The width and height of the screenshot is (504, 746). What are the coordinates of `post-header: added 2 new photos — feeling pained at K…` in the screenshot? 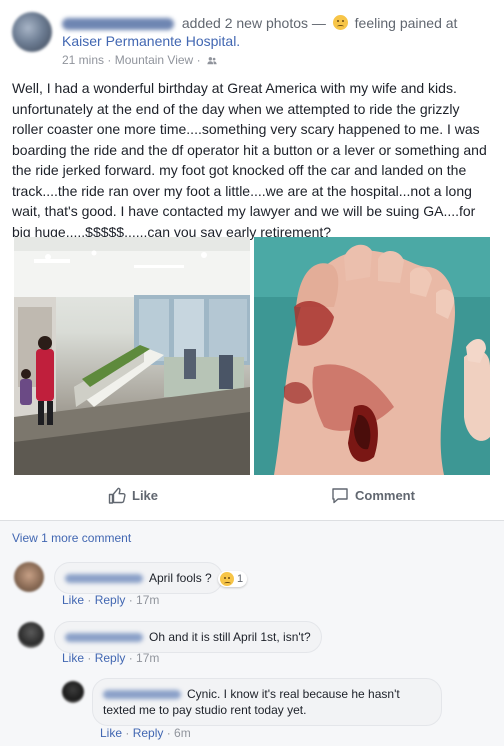 It's located at (278, 32).